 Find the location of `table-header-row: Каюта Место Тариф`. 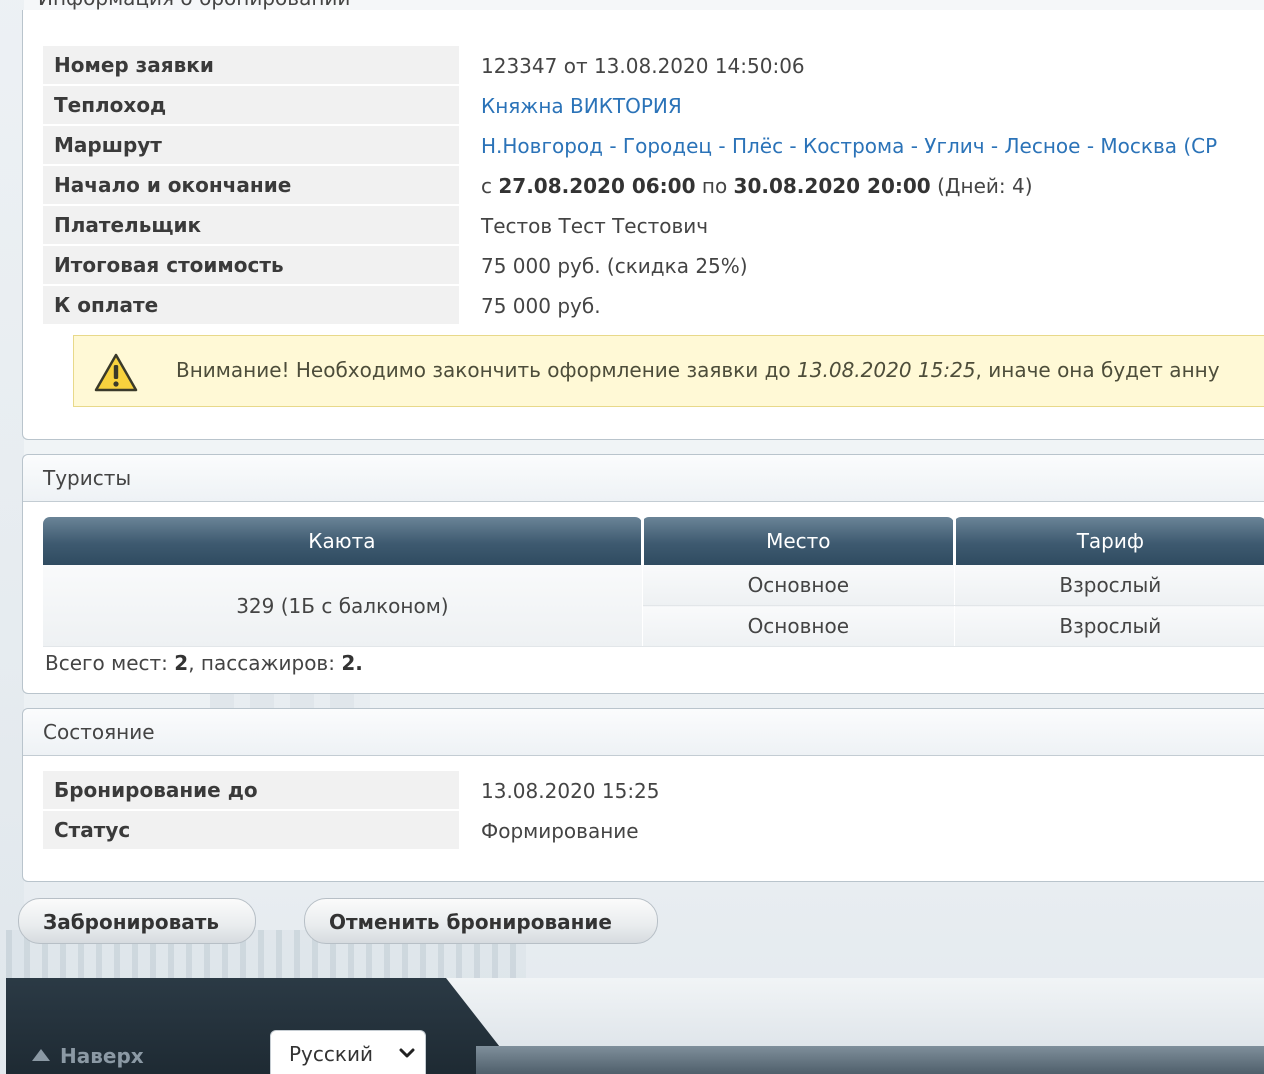

table-header-row: Каюта Место Тариф is located at coordinates (653, 541).